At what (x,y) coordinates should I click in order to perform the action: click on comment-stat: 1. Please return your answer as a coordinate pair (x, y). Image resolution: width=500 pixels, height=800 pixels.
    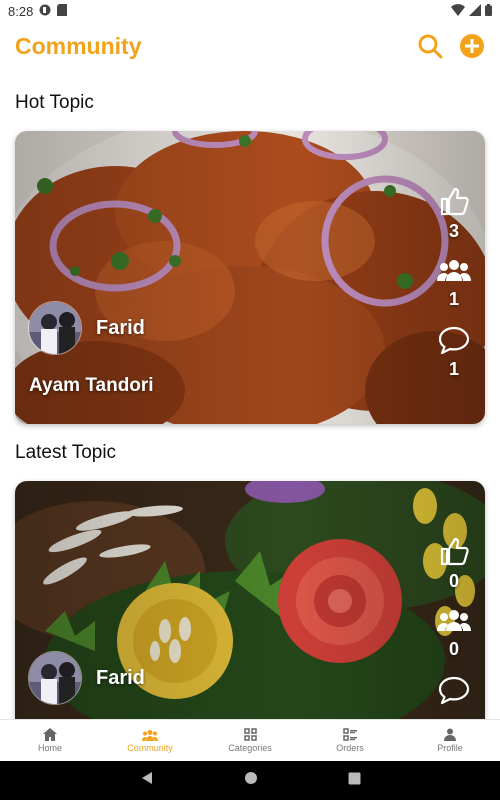
    Looking at the image, I should click on (454, 353).